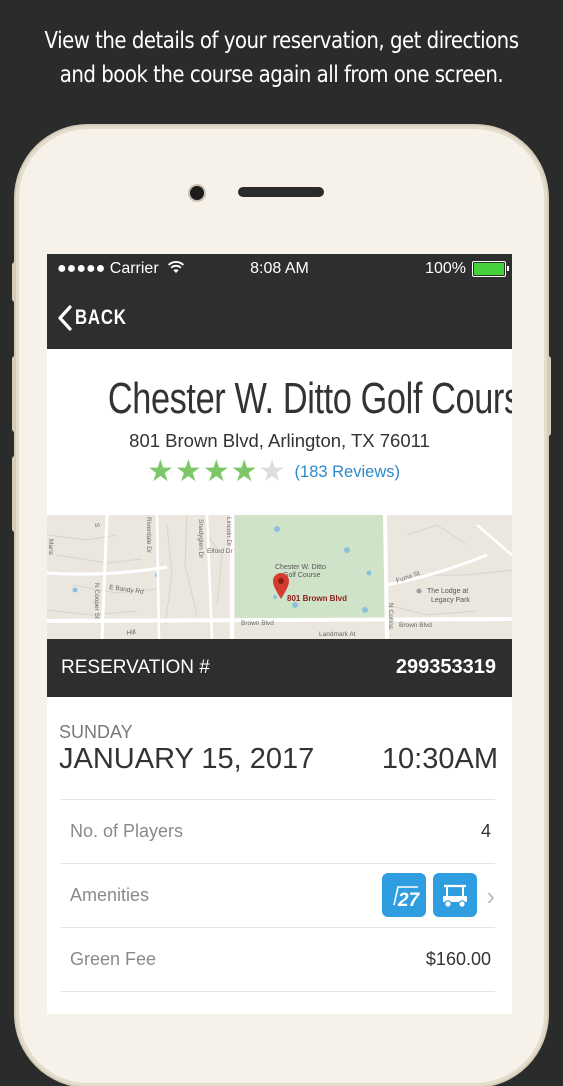 The image size is (563, 1086). Describe the element at coordinates (96, 525) in the screenshot. I see `map-street-label: S` at that location.